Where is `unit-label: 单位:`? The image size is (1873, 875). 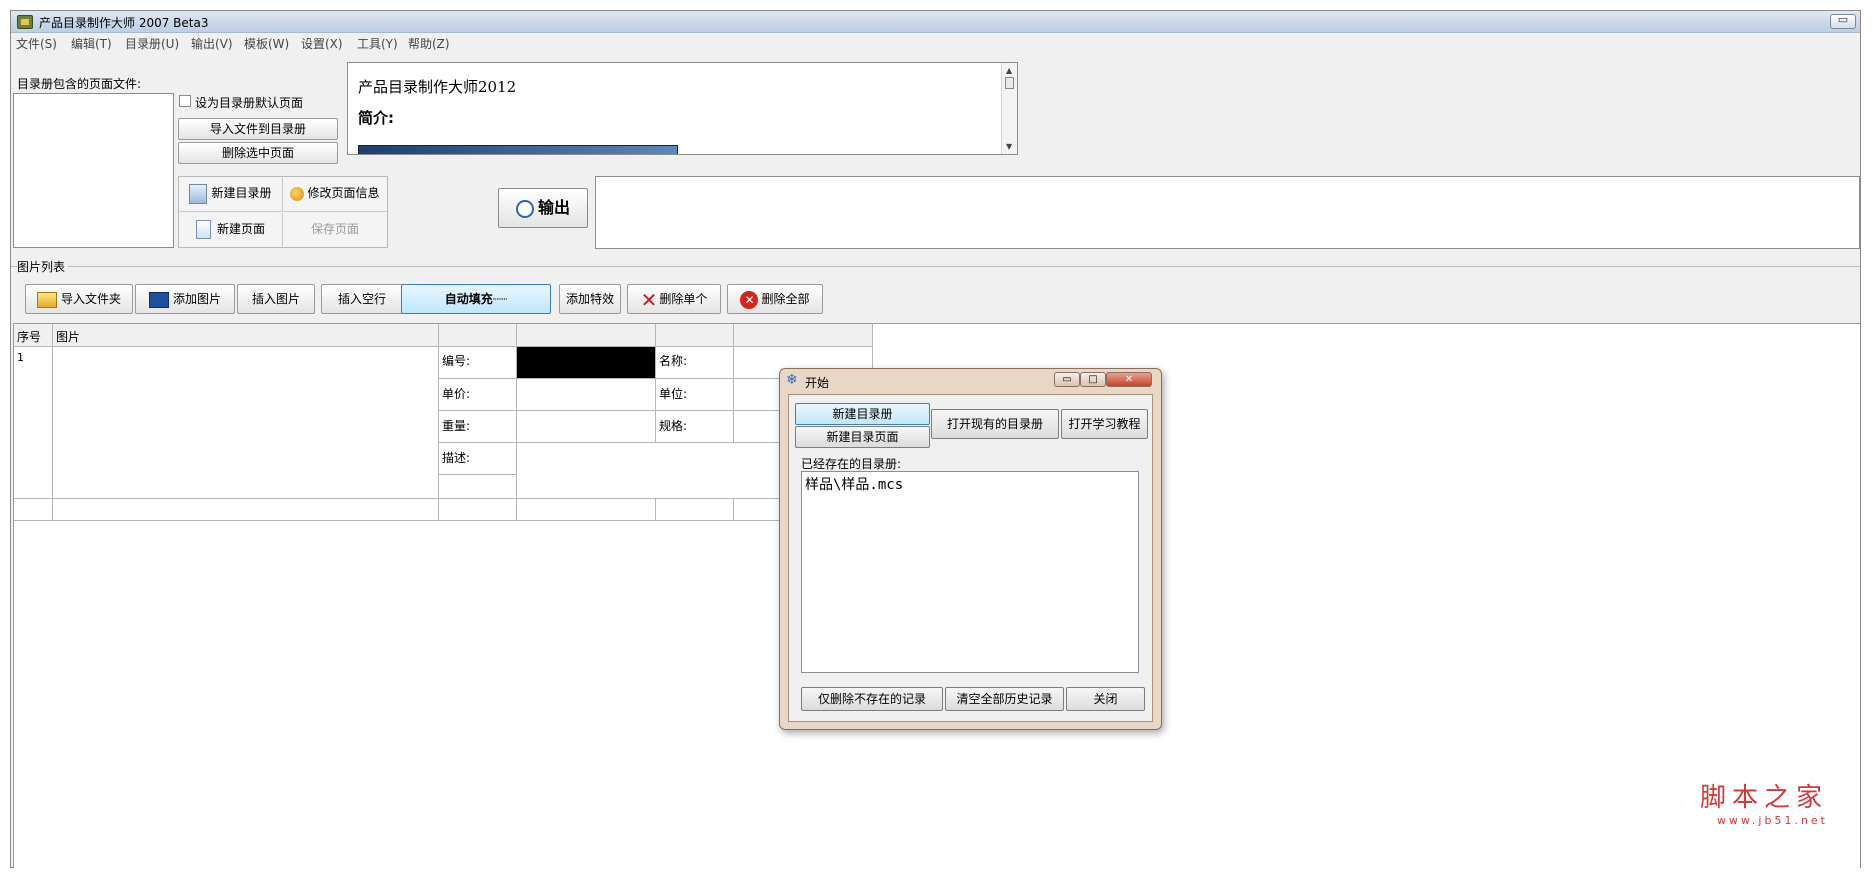
unit-label: 单位: is located at coordinates (673, 394).